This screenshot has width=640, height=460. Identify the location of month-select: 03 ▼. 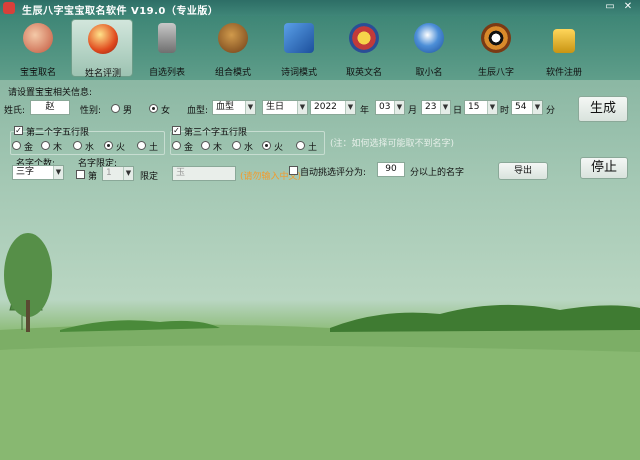
(390, 107).